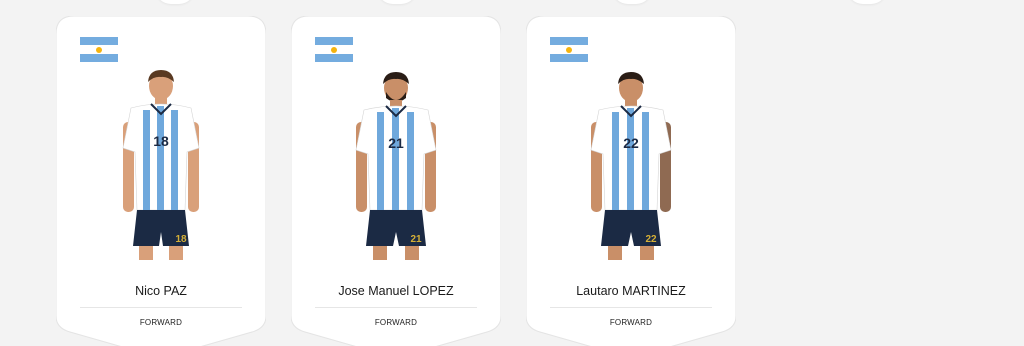 The image size is (1024, 346). What do you see at coordinates (161, 291) in the screenshot?
I see `player-name: Nico PAZ` at bounding box center [161, 291].